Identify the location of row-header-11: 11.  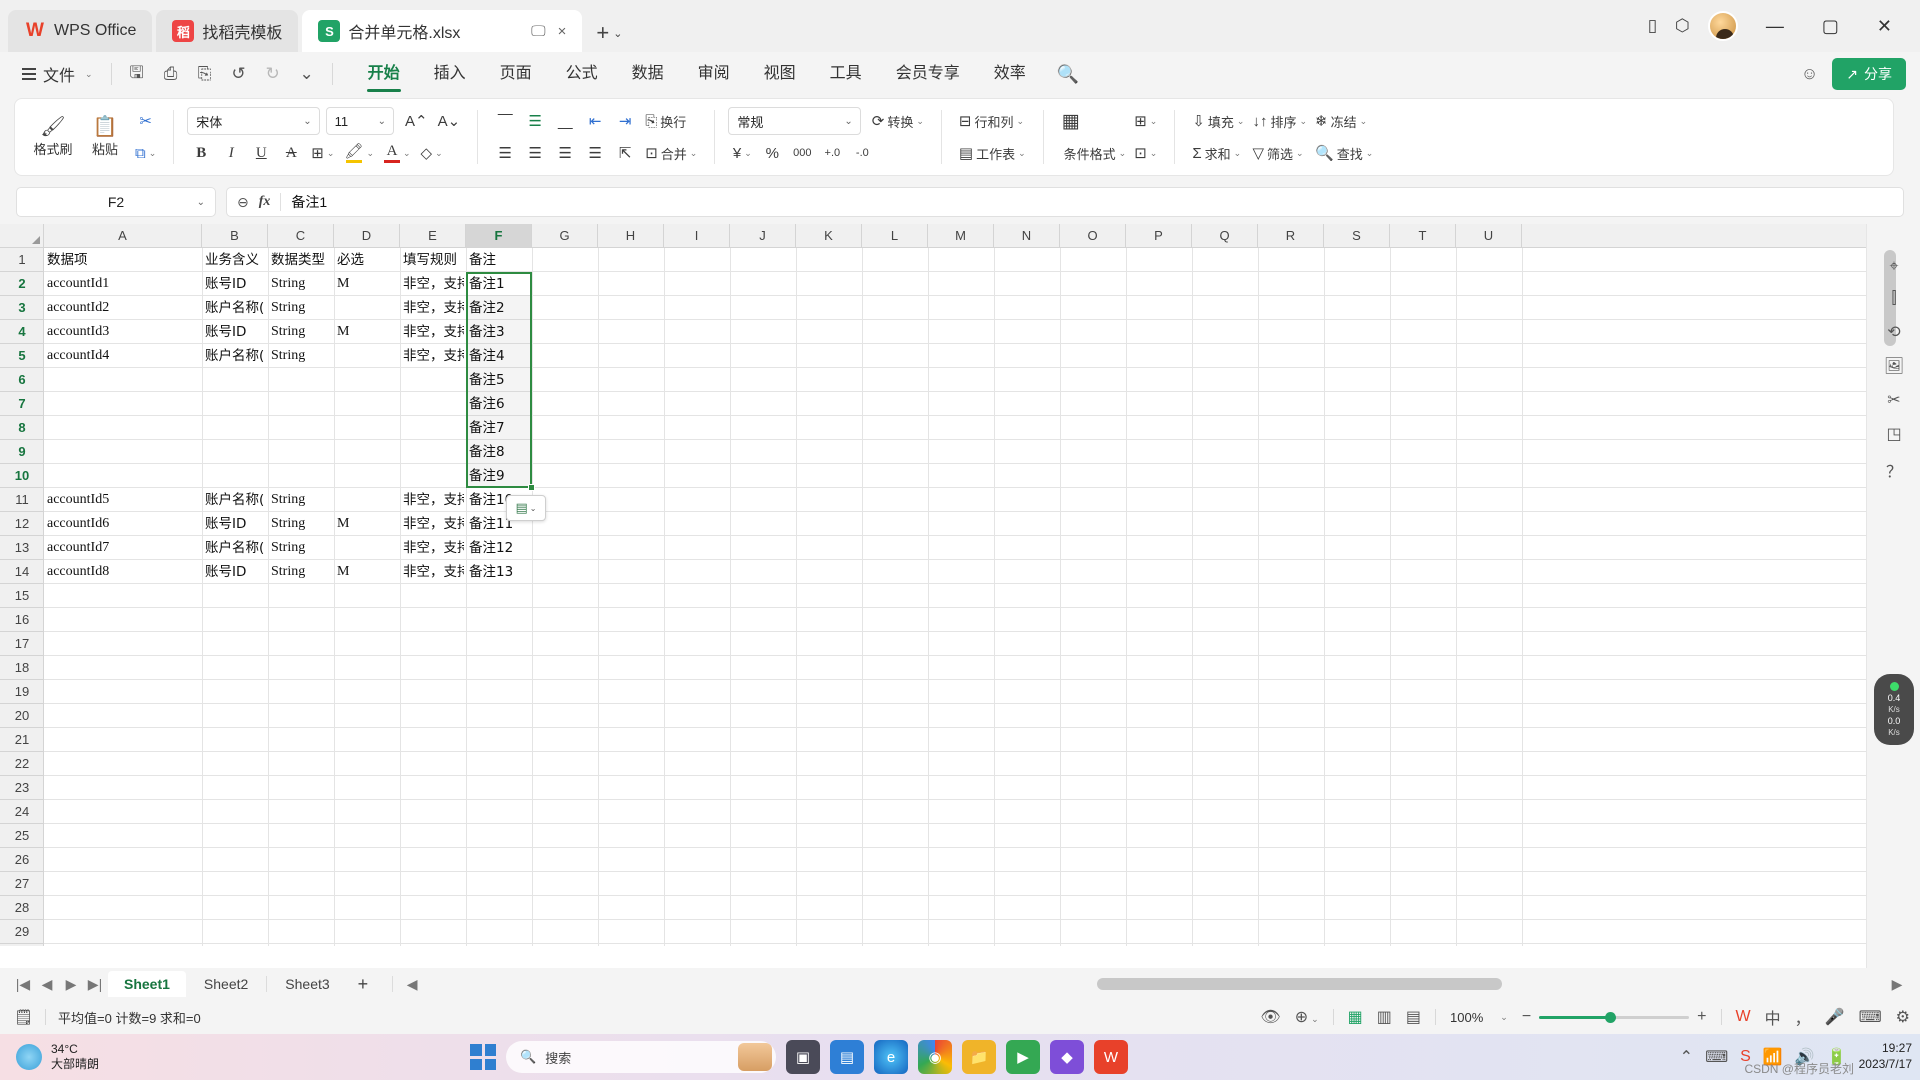
(21, 500).